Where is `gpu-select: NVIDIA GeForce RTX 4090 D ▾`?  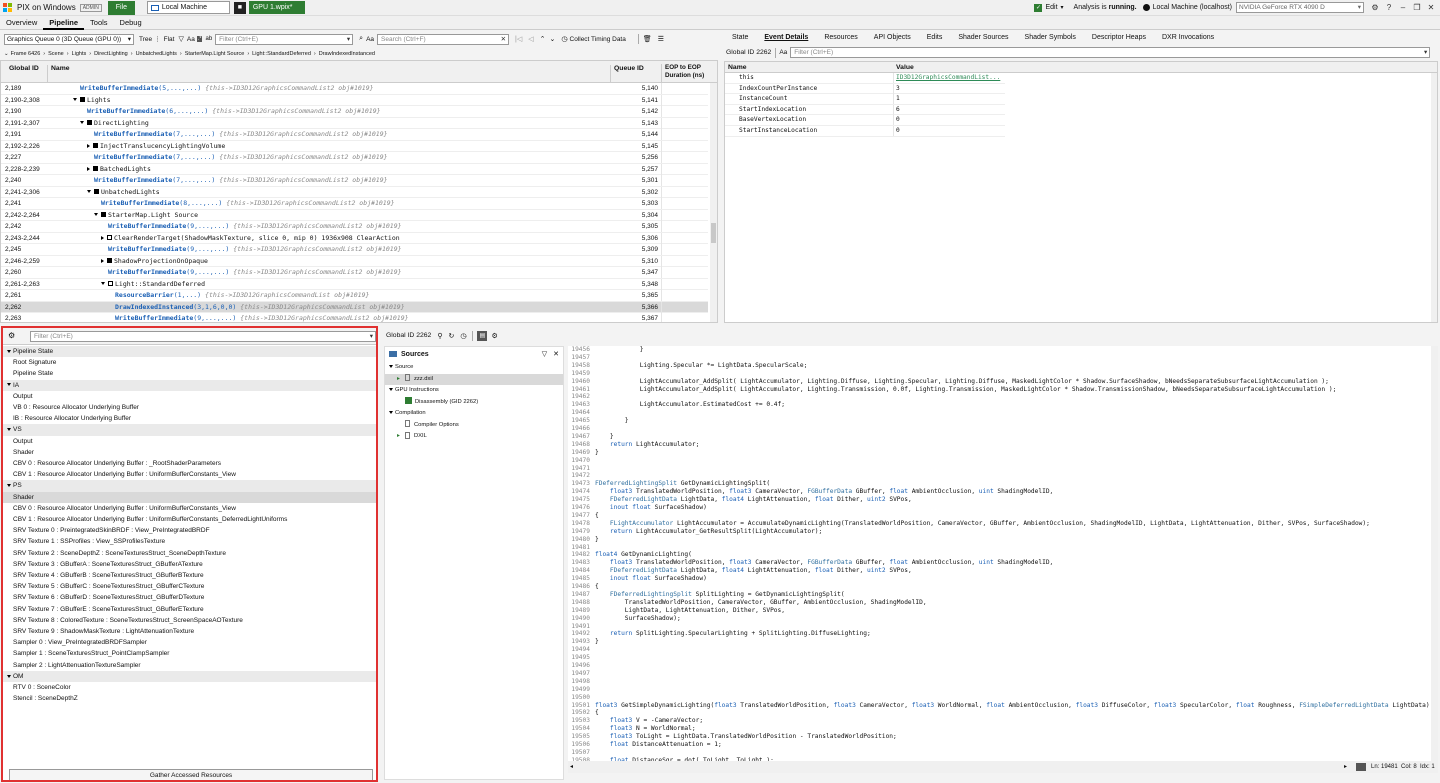 gpu-select: NVIDIA GeForce RTX 4090 D ▾ is located at coordinates (1300, 7).